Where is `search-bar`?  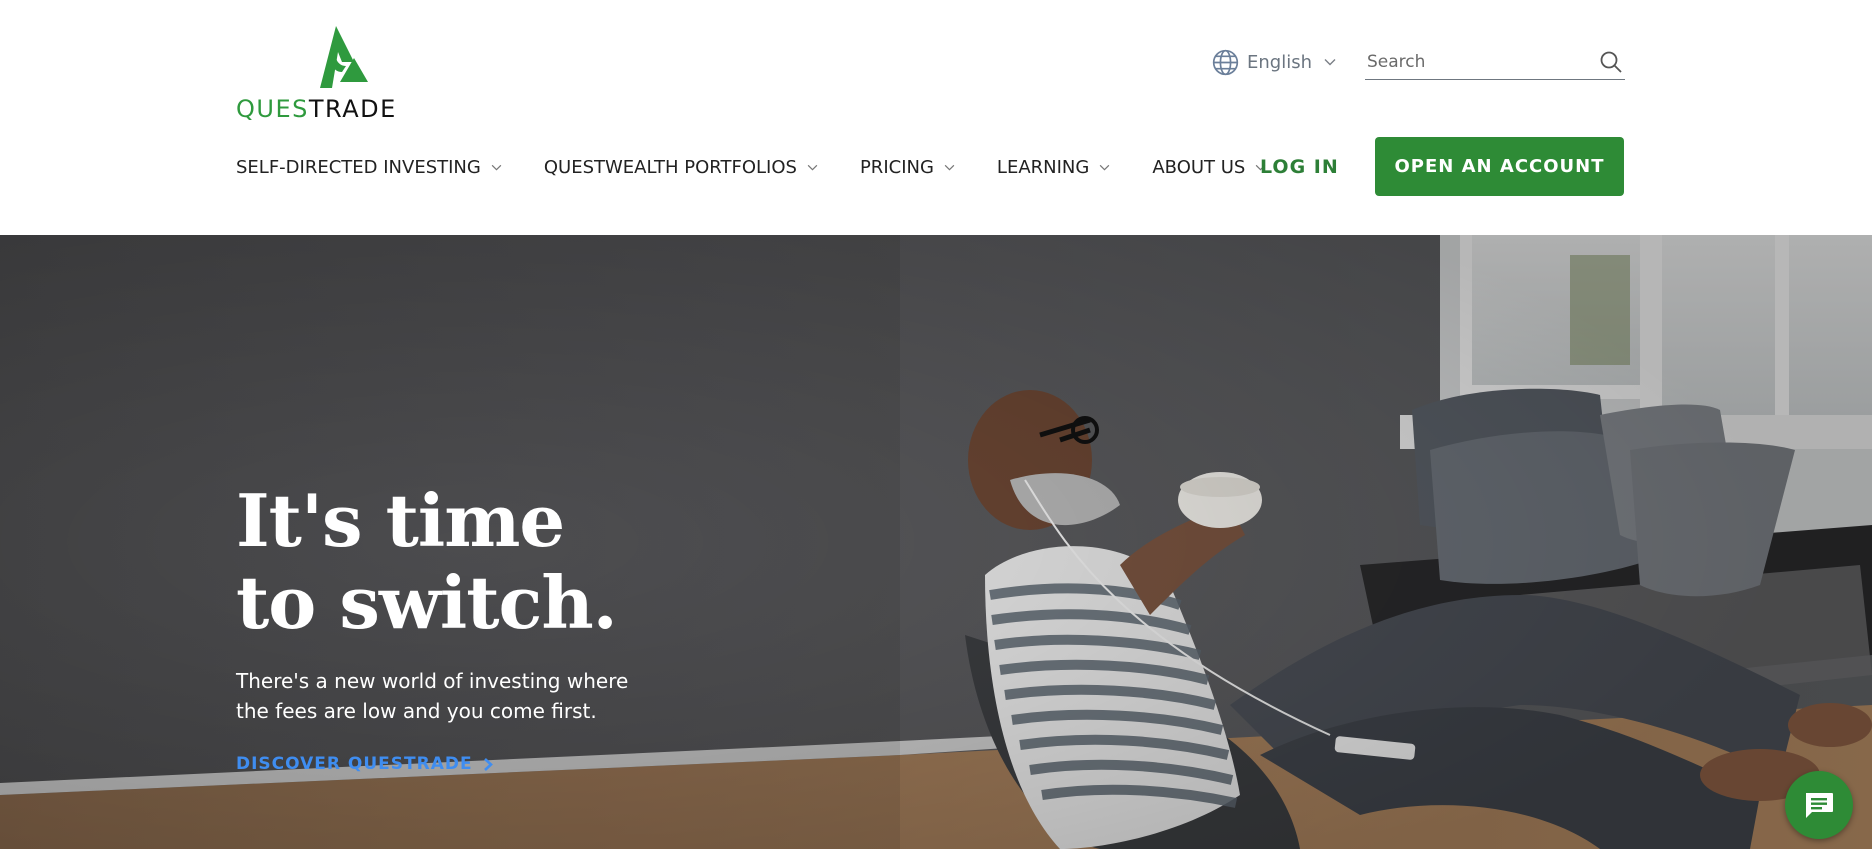 search-bar is located at coordinates (1495, 62).